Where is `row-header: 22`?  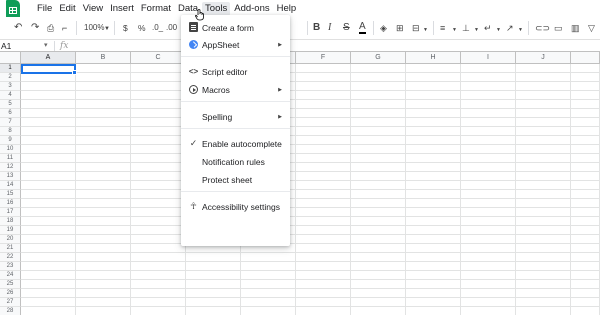 row-header: 22 is located at coordinates (10, 257).